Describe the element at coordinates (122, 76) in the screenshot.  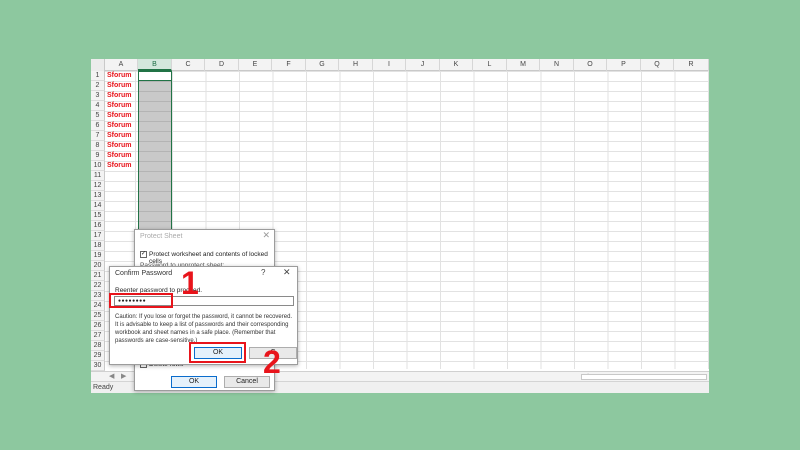
I see `cell-a1: Sforum` at that location.